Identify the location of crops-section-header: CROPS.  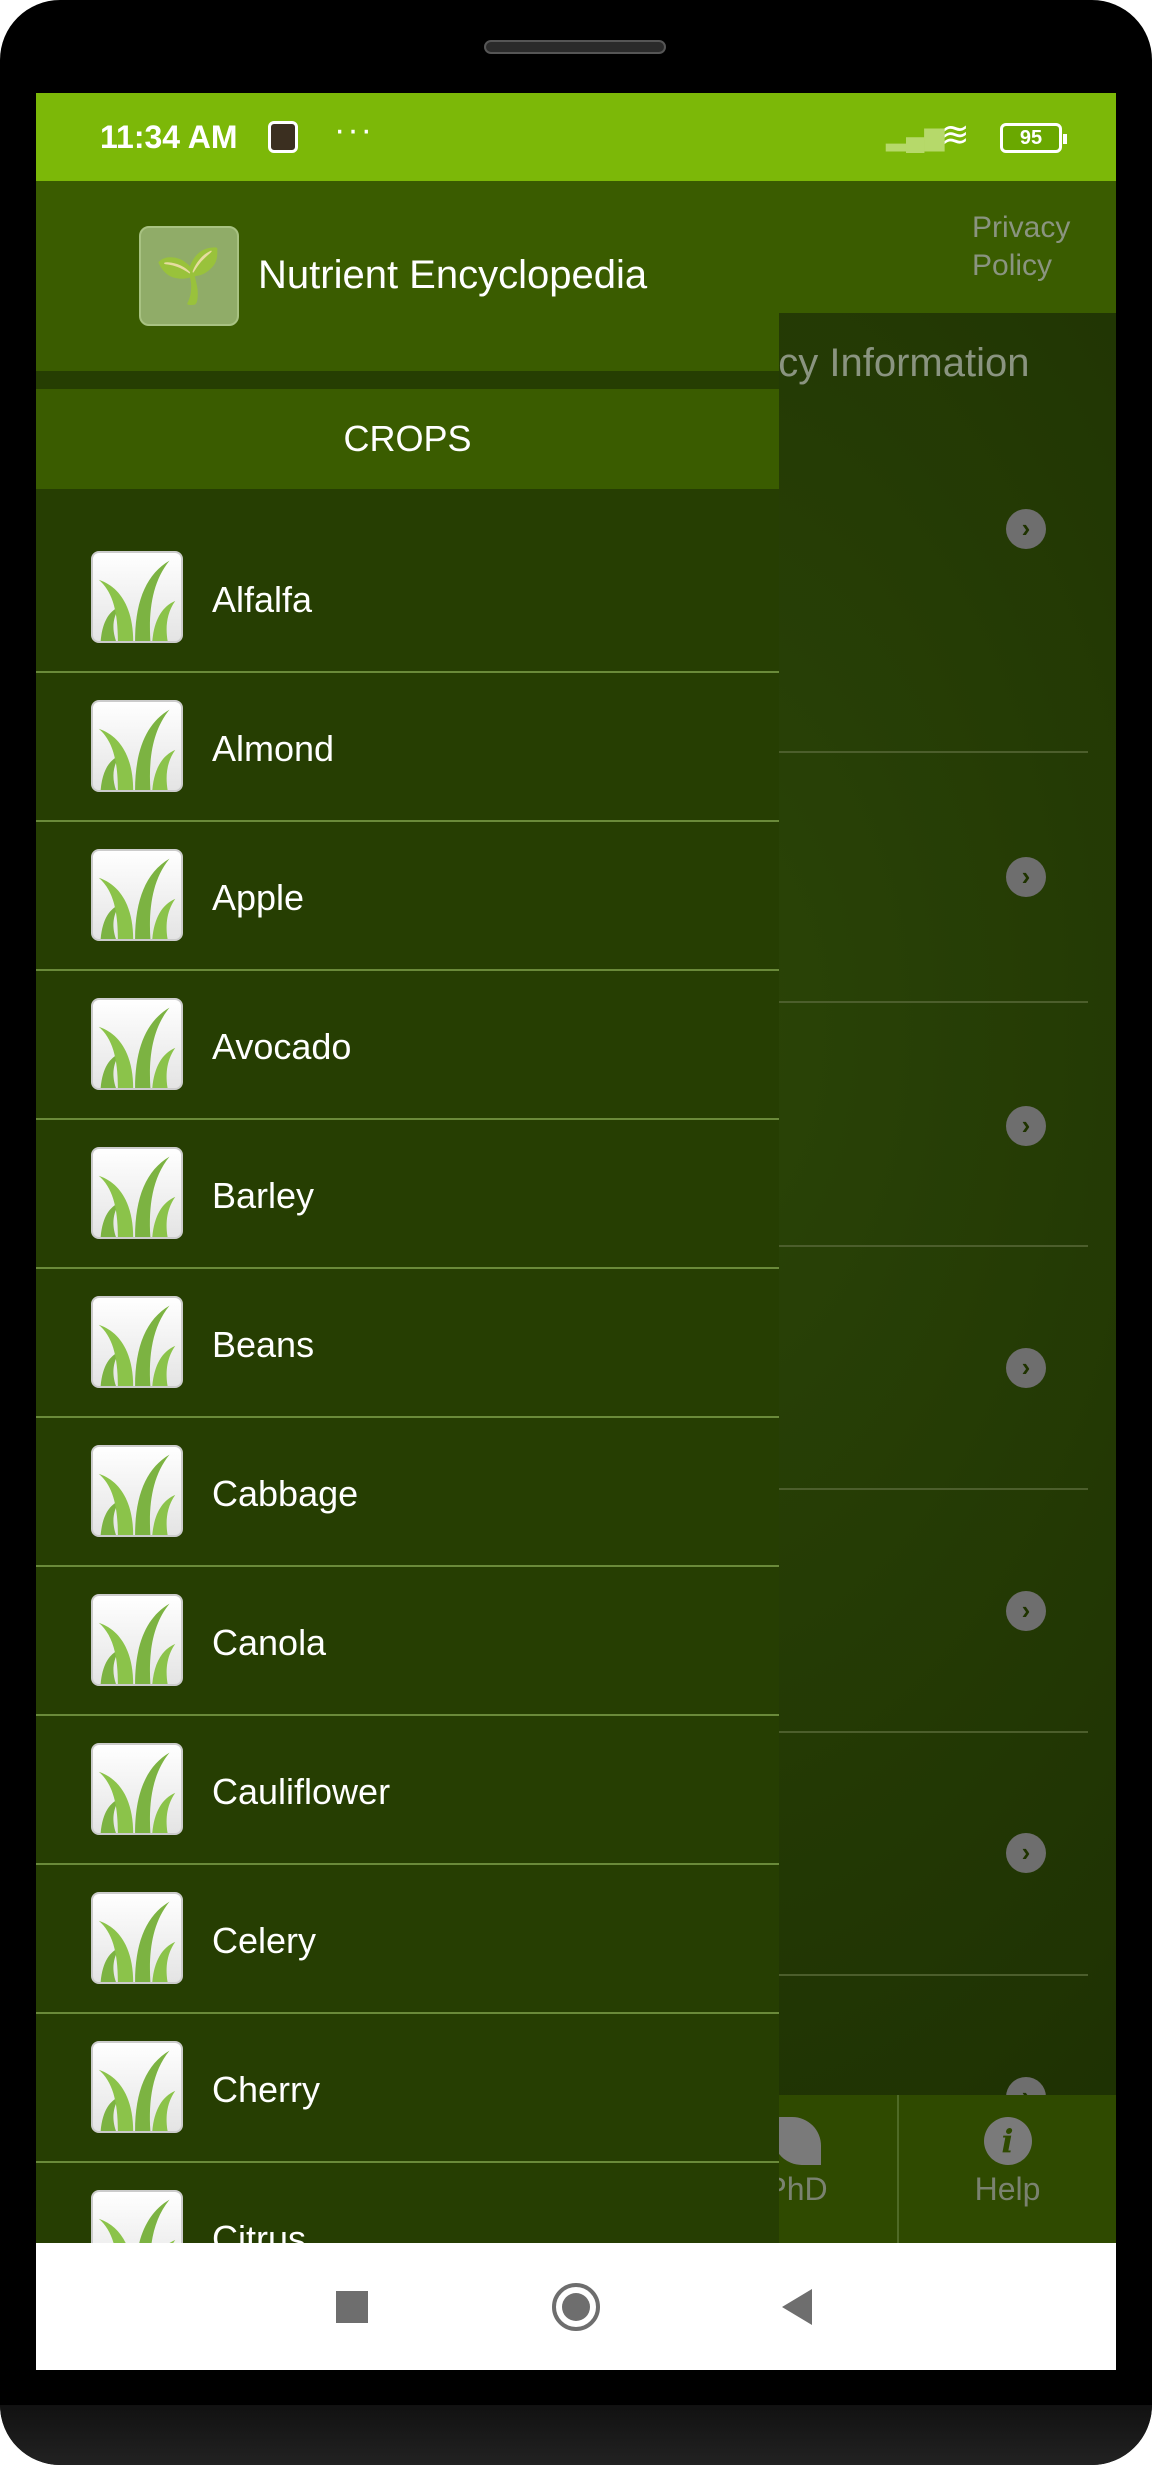
(407, 439).